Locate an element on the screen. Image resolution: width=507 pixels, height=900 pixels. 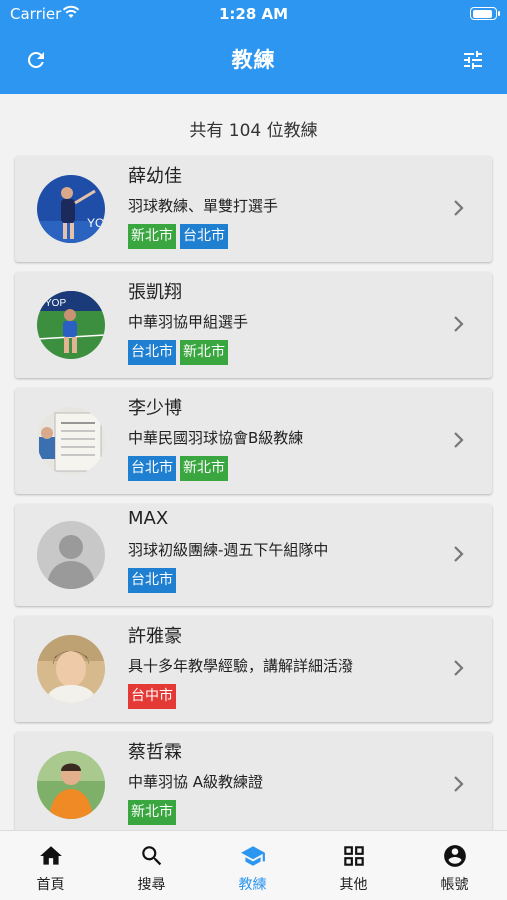
avatar: YOP is located at coordinates (71, 325).